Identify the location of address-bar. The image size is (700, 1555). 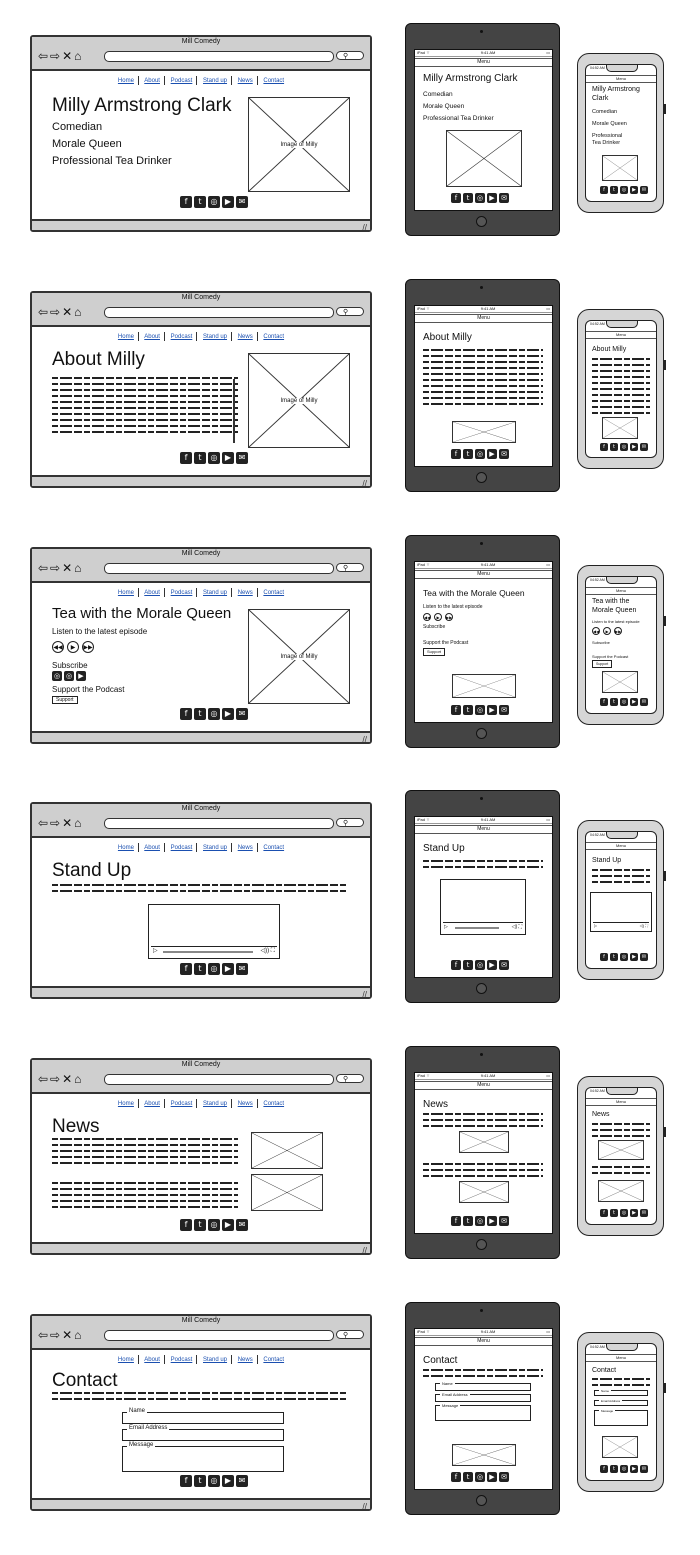
(219, 1079).